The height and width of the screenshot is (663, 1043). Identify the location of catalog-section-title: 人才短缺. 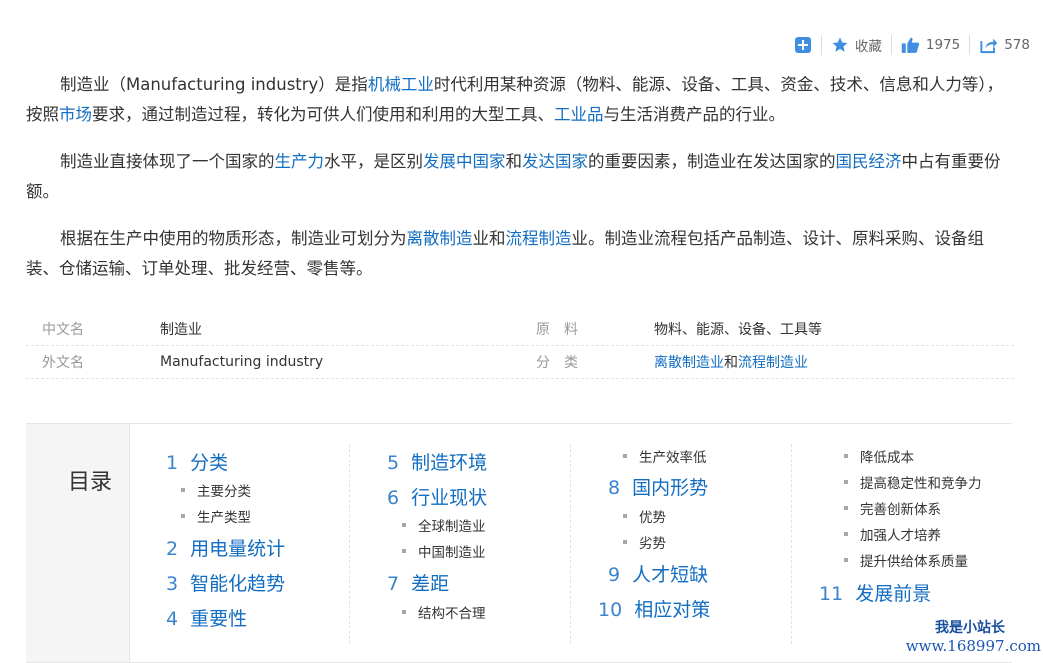
(670, 575).